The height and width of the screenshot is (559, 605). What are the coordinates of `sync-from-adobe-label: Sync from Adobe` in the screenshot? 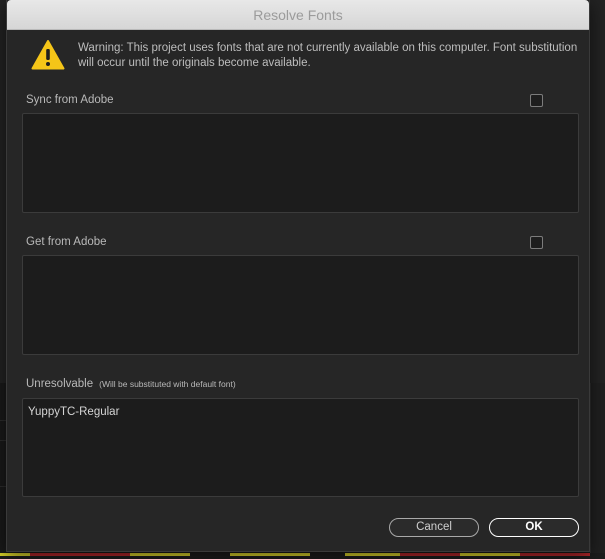 It's located at (70, 100).